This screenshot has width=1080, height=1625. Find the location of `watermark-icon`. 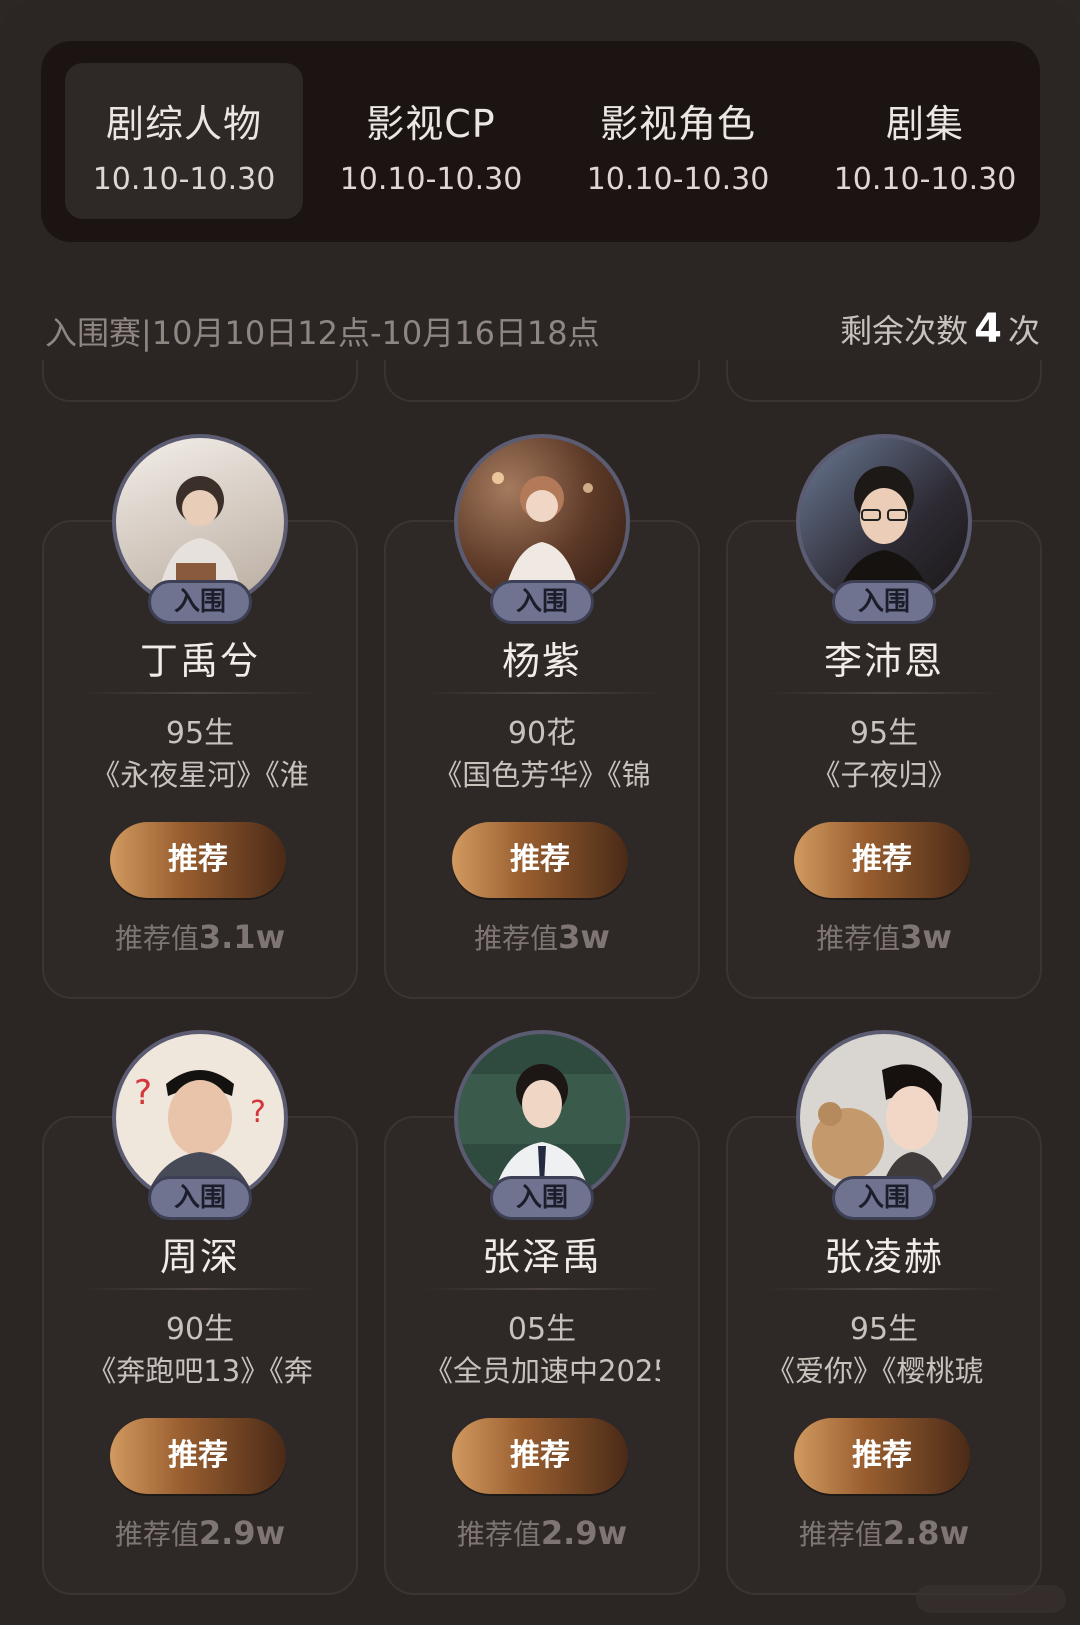

watermark-icon is located at coordinates (991, 1599).